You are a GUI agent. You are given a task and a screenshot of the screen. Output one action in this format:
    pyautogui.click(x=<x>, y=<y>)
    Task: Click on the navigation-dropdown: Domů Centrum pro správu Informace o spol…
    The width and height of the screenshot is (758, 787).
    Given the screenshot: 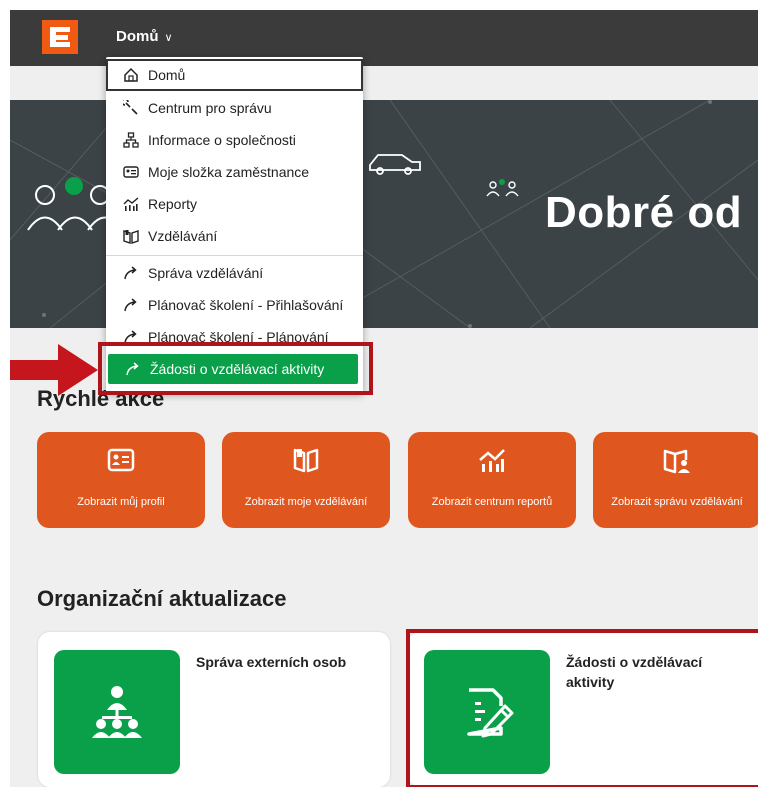 What is the action you would take?
    pyautogui.click(x=234, y=225)
    